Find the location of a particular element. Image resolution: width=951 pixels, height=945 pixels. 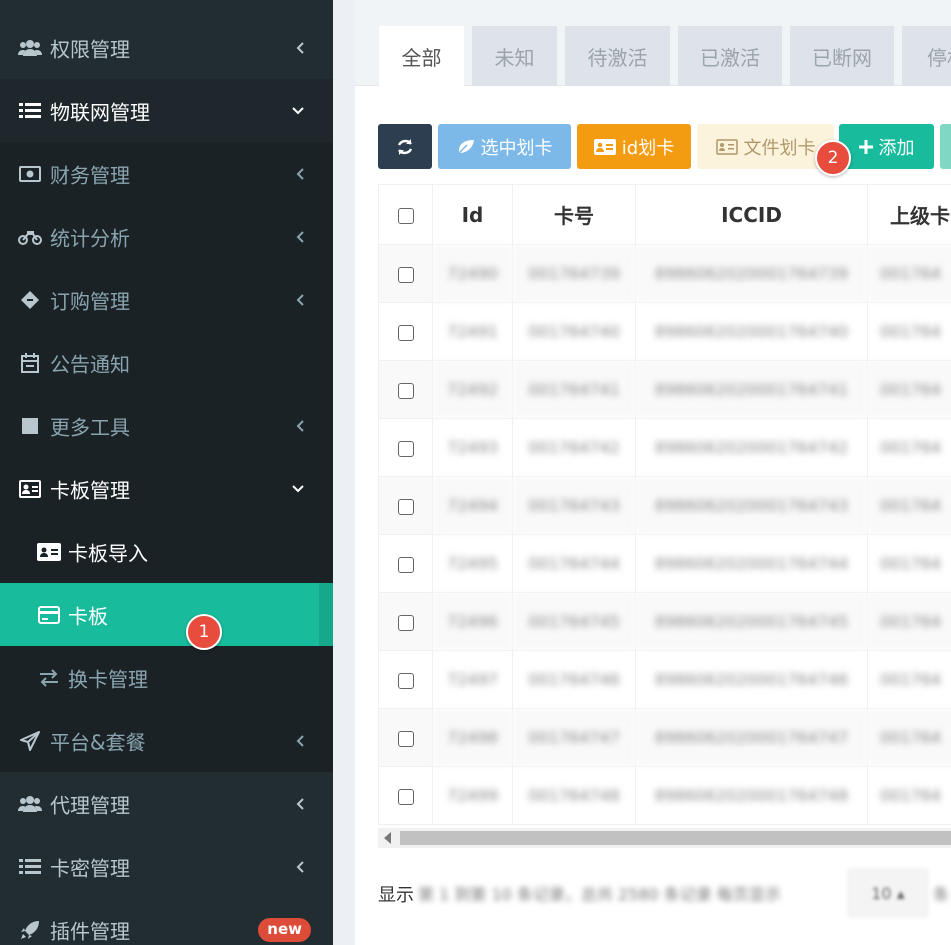

sidebar-subitem-cardboard: 卡板 is located at coordinates (166, 614).